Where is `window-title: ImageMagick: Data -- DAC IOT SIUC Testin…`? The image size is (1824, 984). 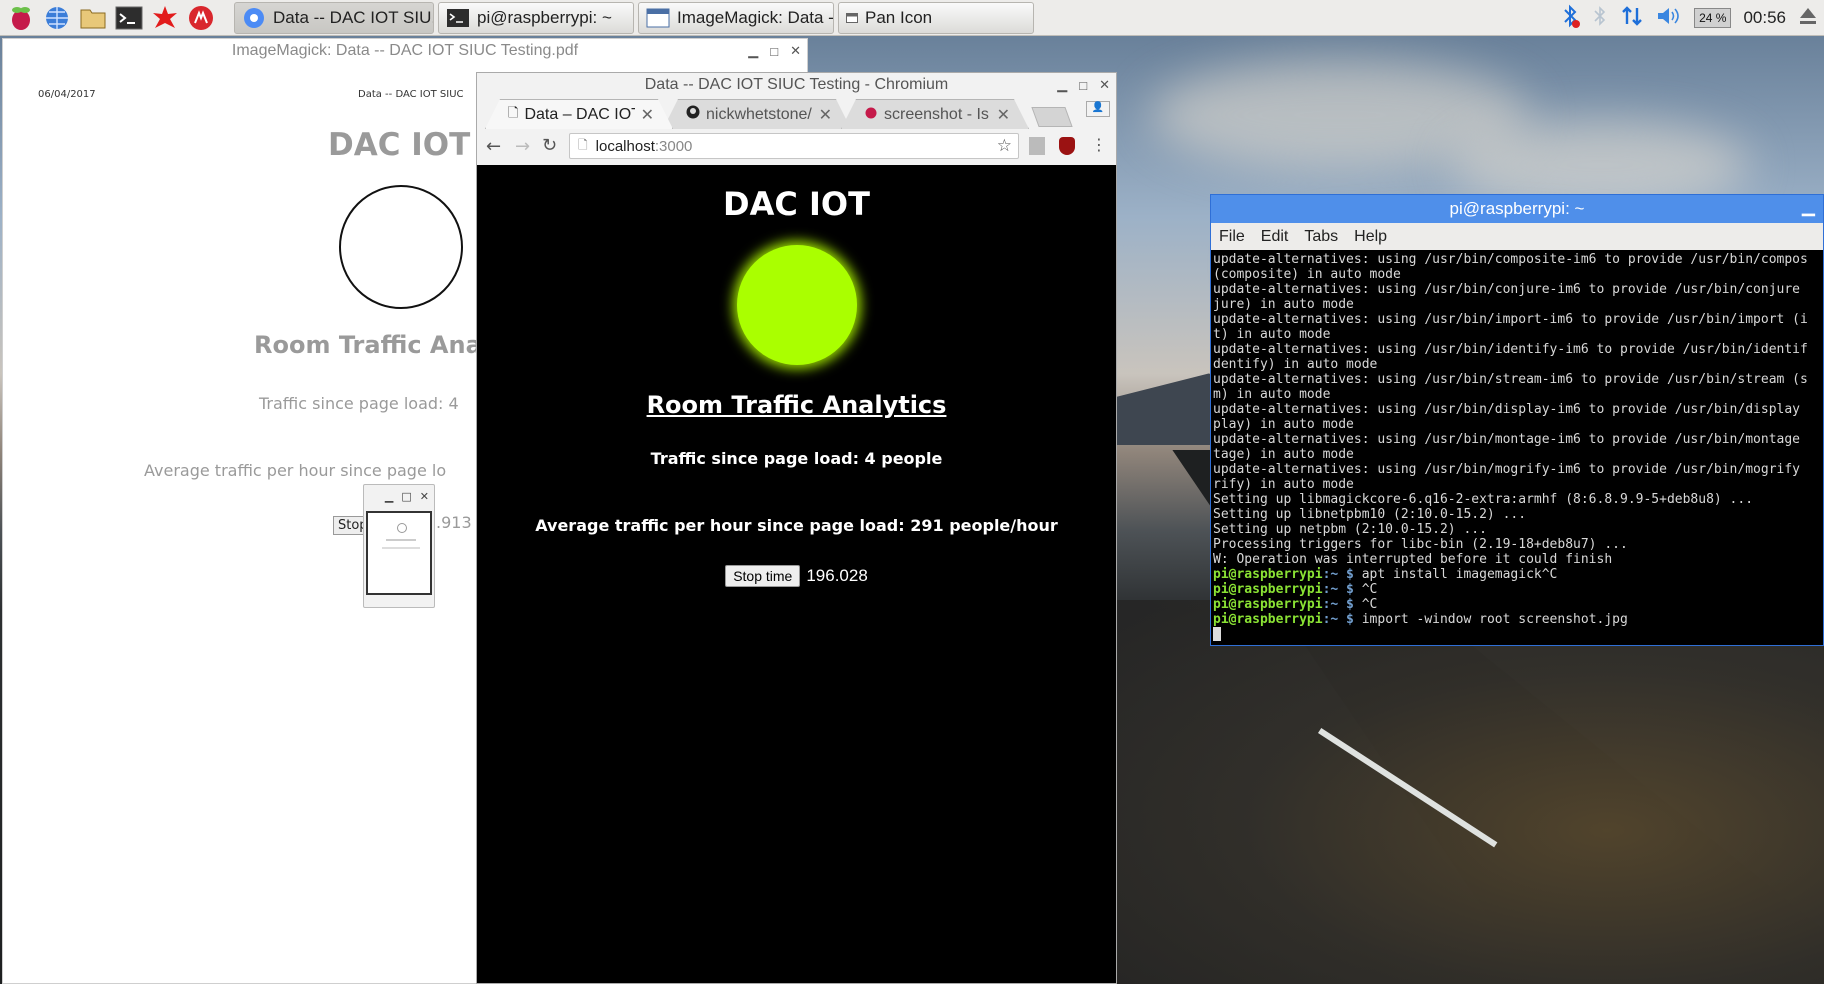
window-title: ImageMagick: Data -- DAC IOT SIUC Testin… is located at coordinates (405, 50).